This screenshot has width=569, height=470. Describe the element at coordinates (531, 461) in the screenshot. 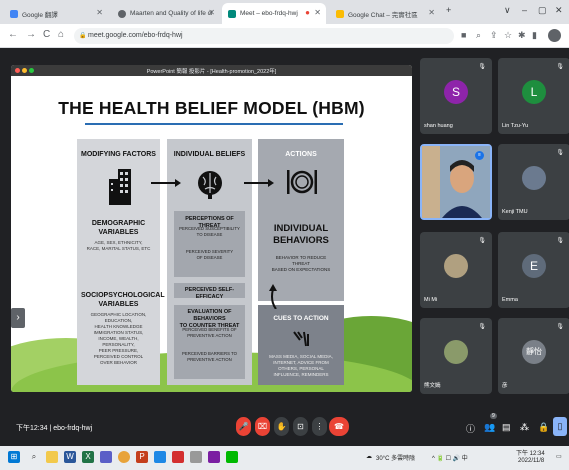

I see `clock-date: 2022/11/8` at that location.